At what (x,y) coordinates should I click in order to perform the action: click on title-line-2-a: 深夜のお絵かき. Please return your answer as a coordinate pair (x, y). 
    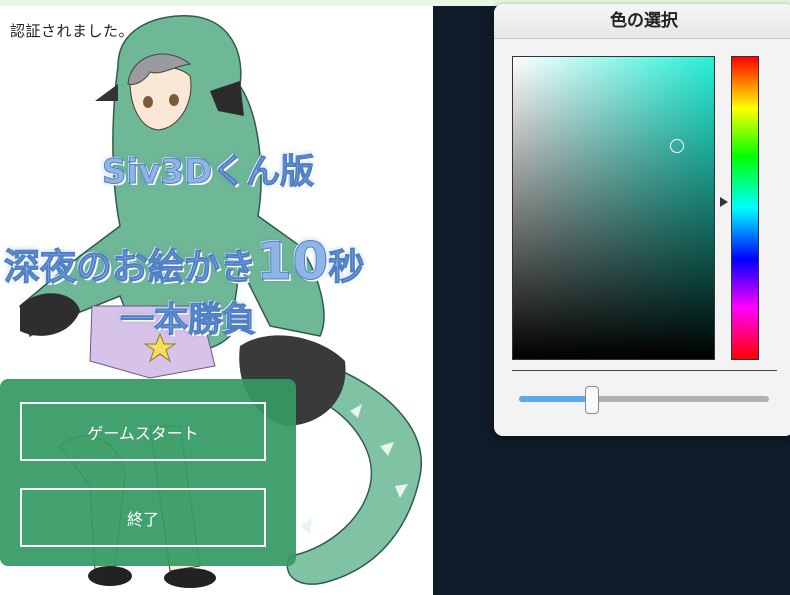
    Looking at the image, I should click on (130, 268).